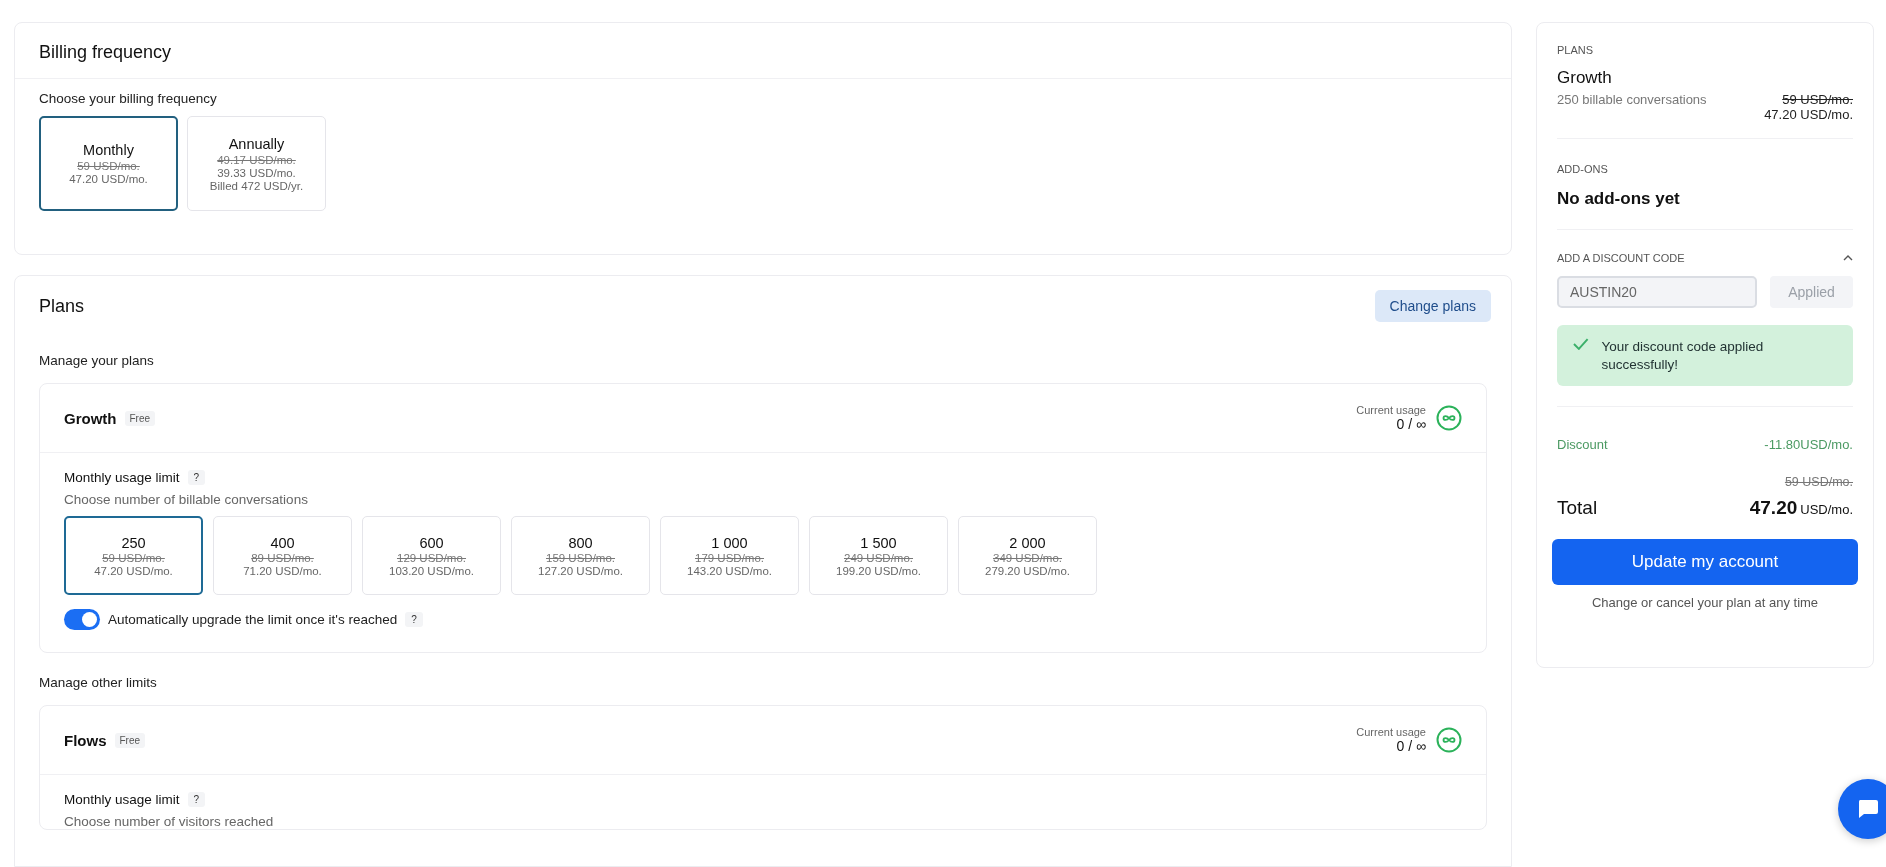 The height and width of the screenshot is (867, 1886). Describe the element at coordinates (1705, 562) in the screenshot. I see `update-account-button: Update my account` at that location.